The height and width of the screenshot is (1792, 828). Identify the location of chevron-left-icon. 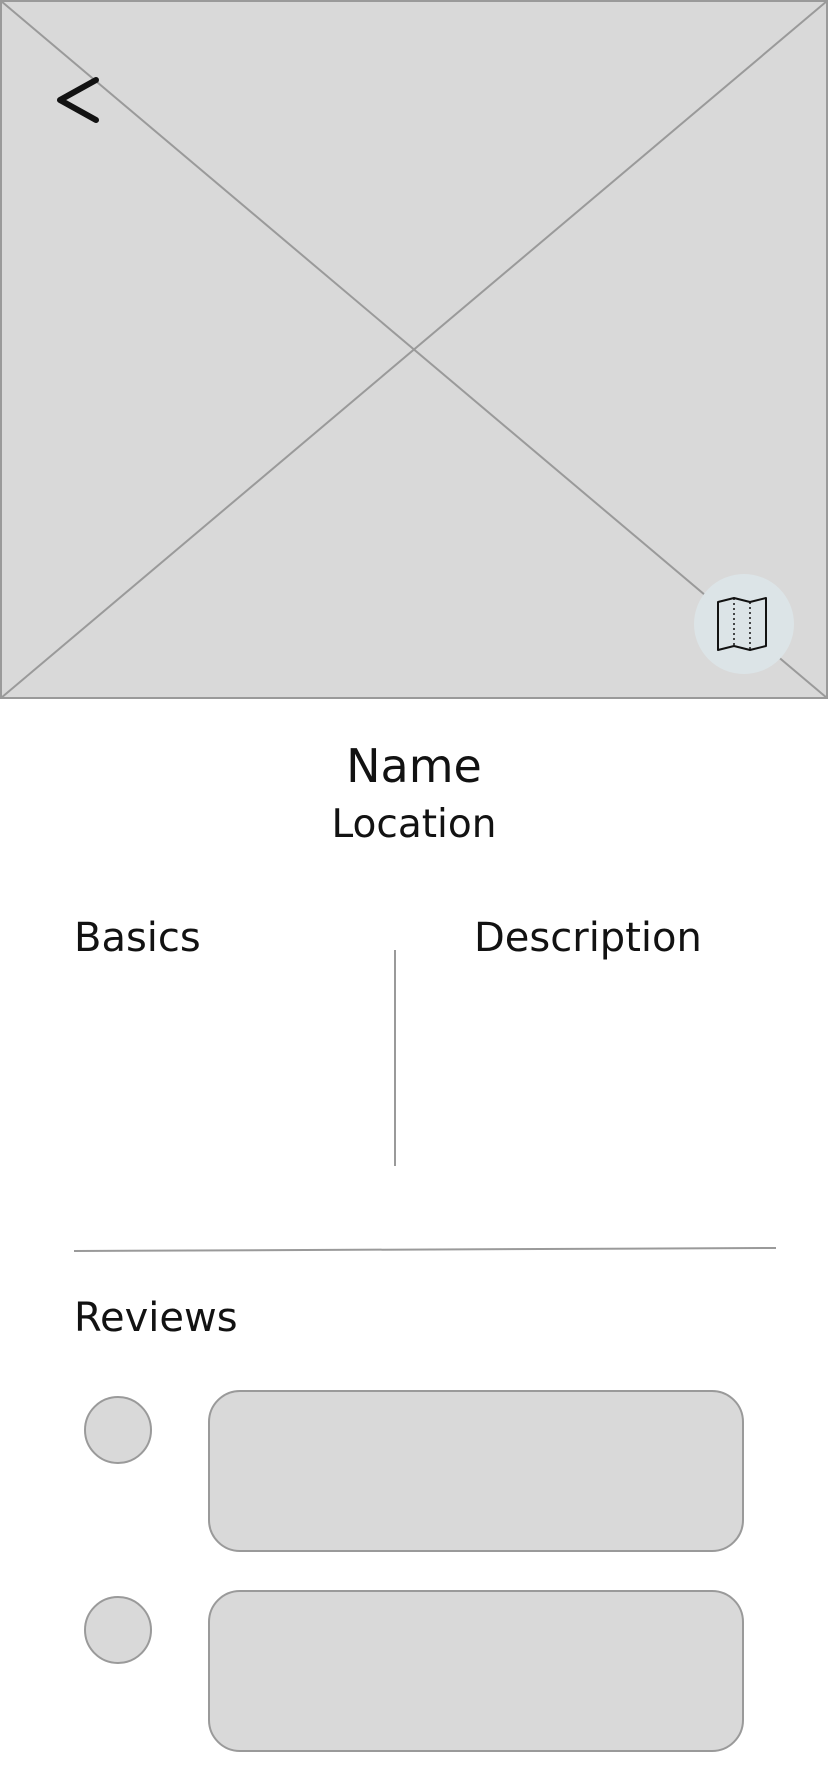
(78, 100).